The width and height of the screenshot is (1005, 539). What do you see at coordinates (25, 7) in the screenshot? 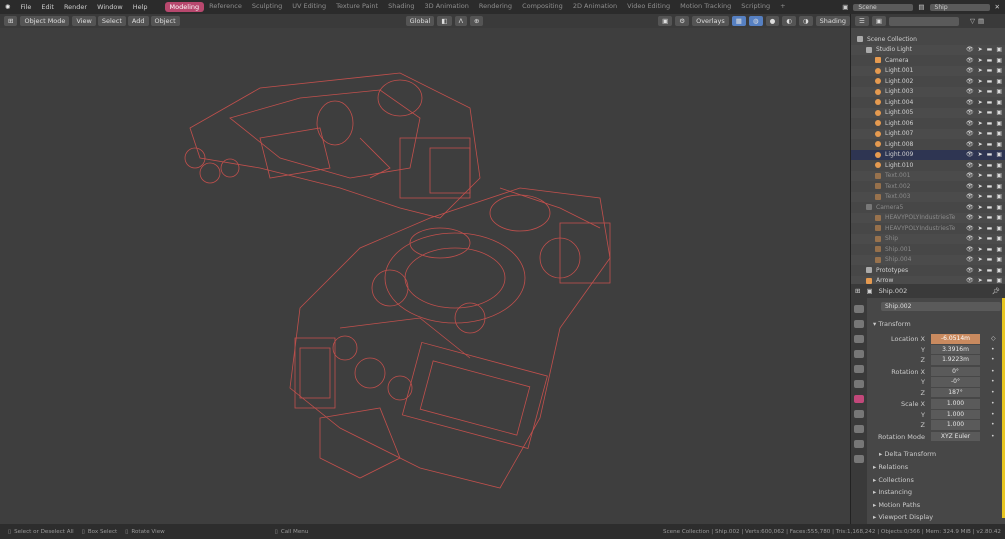
I see `menu-file: File` at bounding box center [25, 7].